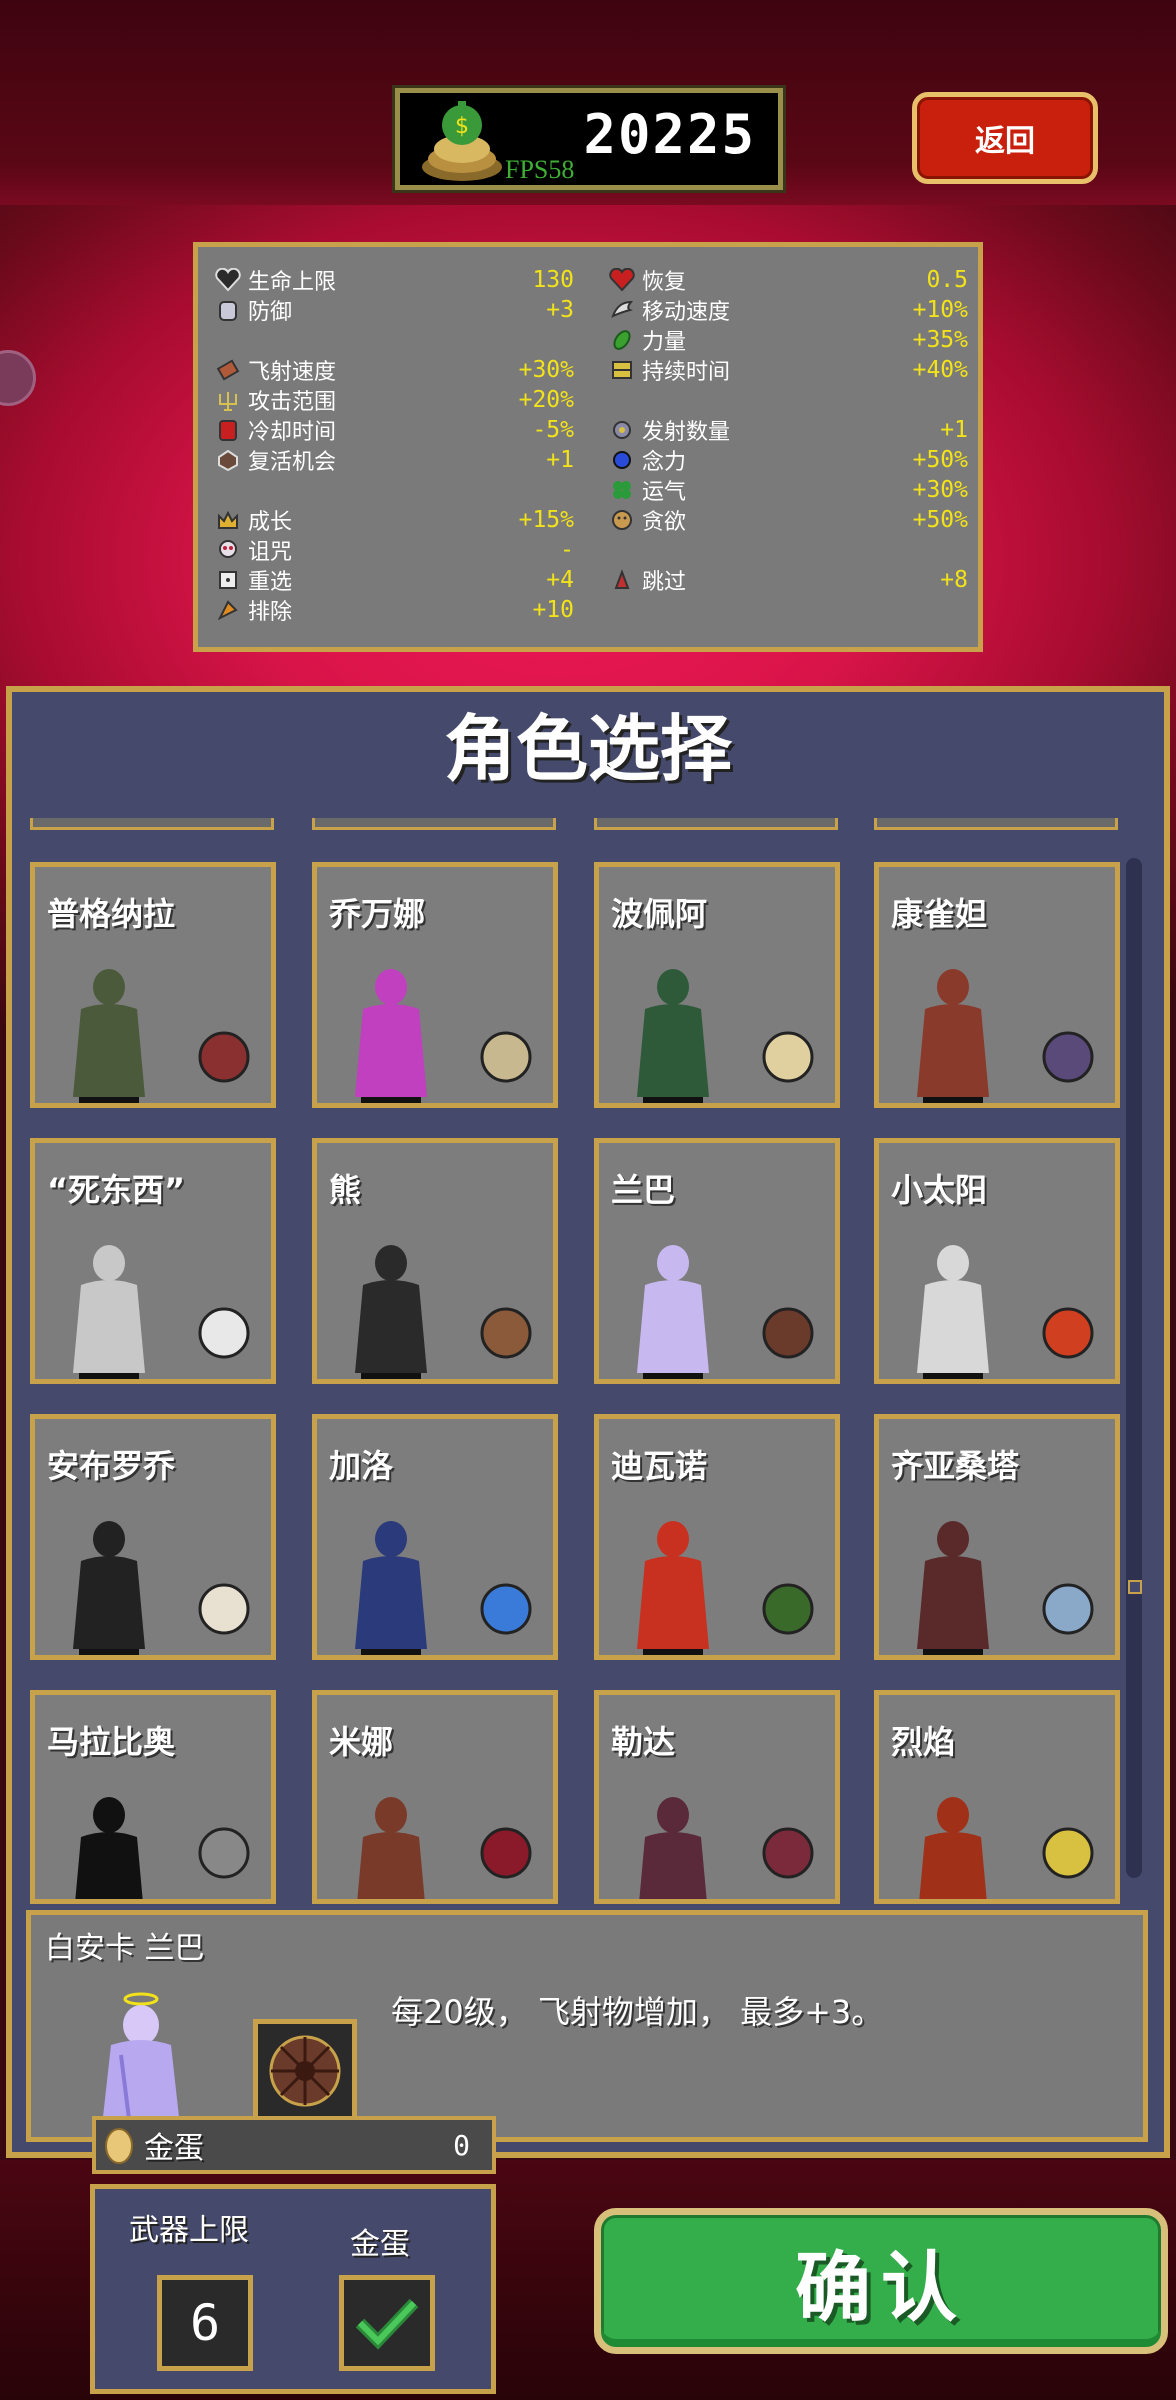 This screenshot has height=2400, width=1176. Describe the element at coordinates (111, 1466) in the screenshot. I see `character-name: 安布罗乔` at that location.